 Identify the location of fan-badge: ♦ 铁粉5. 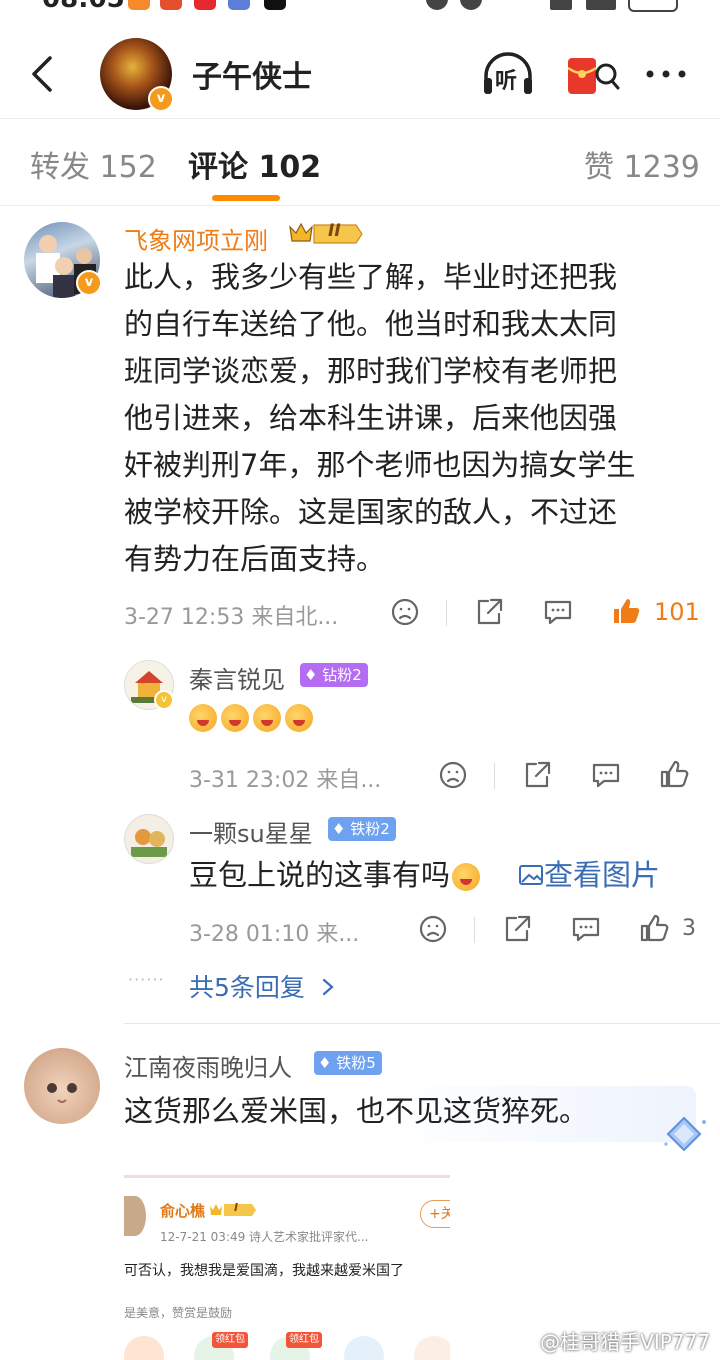
(348, 1063).